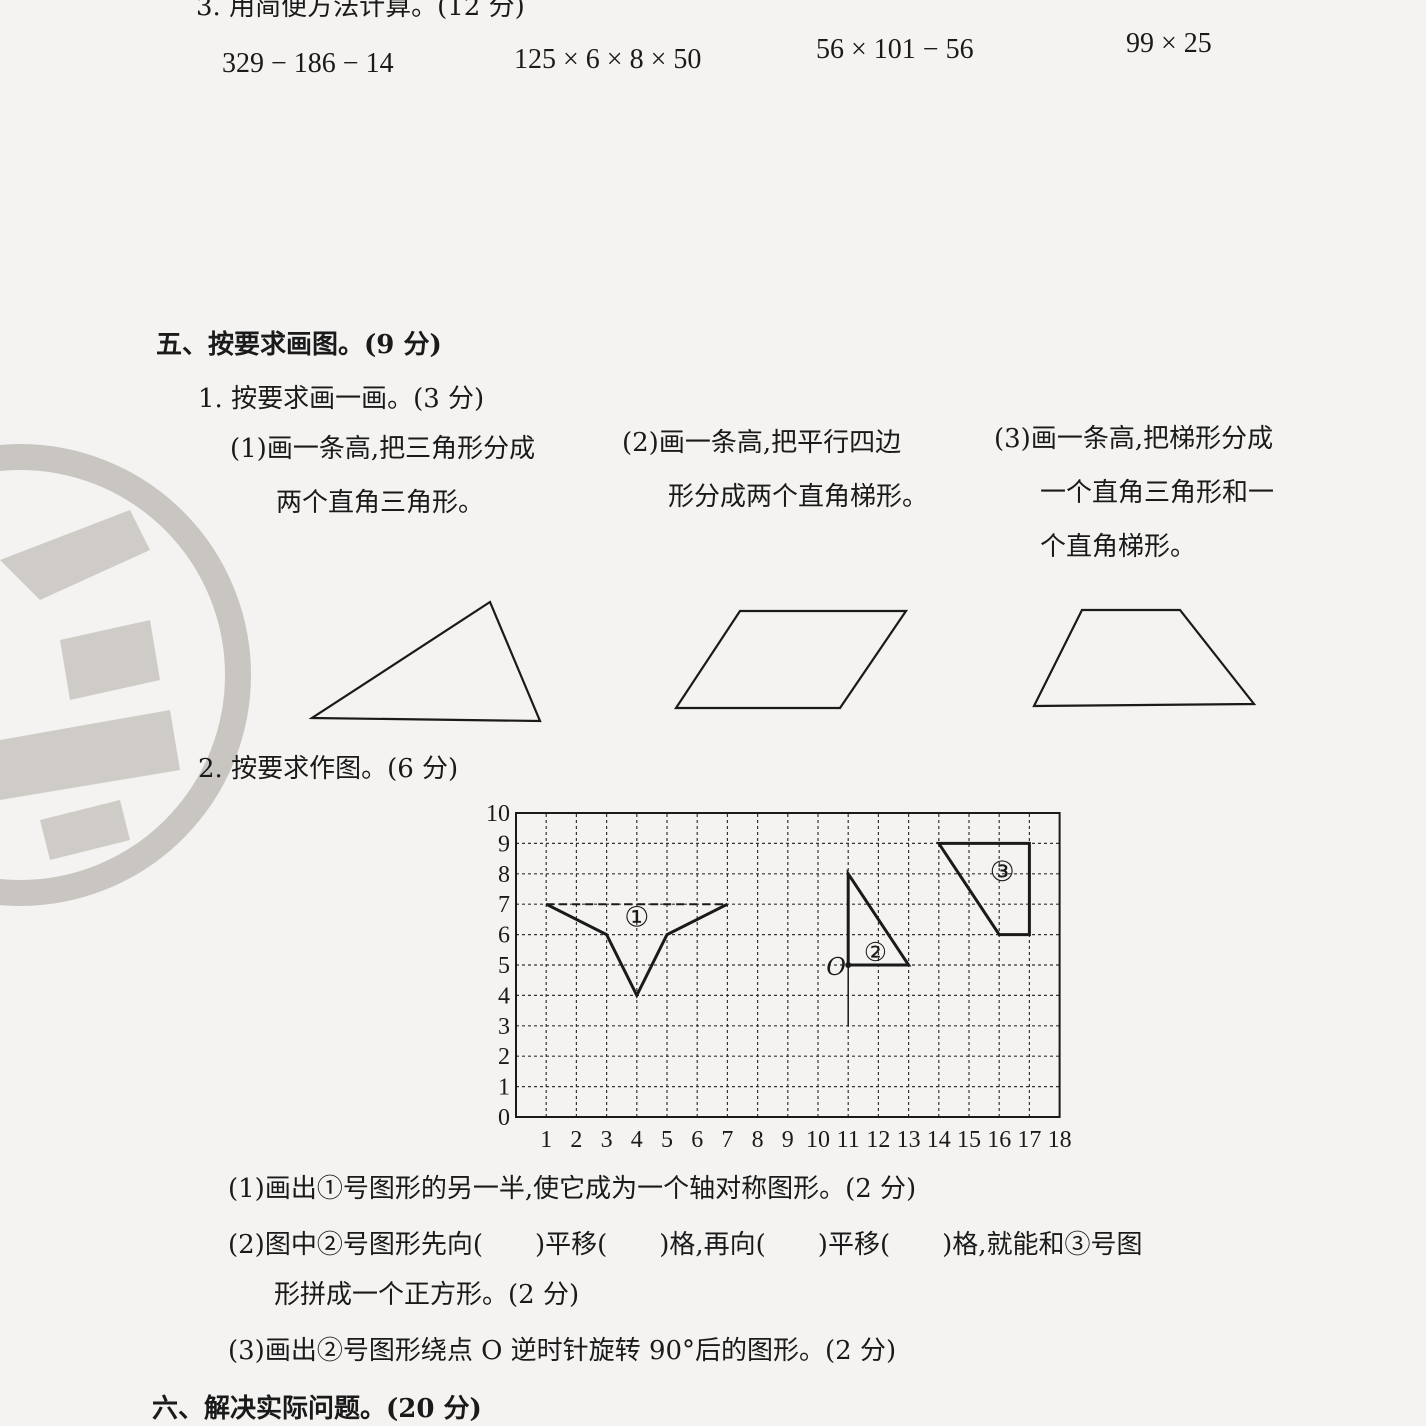 Image resolution: width=1426 pixels, height=1426 pixels. Describe the element at coordinates (317, 1409) in the screenshot. I see `section-6-title: 六、解决实际问题。(20 分)` at that location.